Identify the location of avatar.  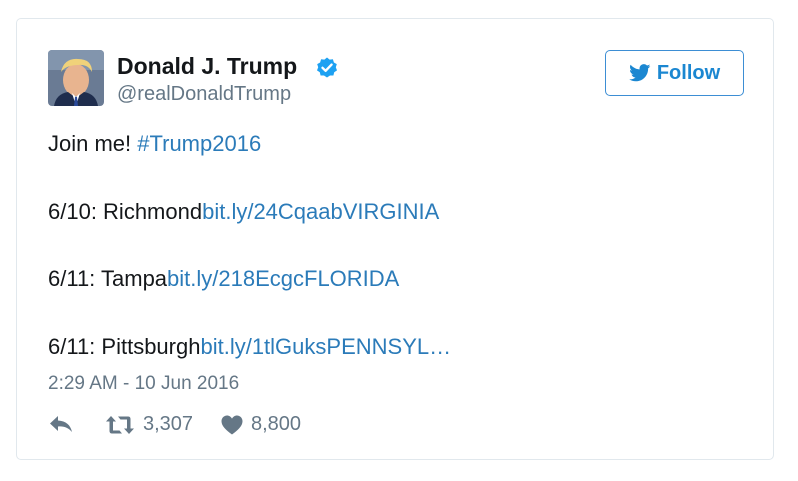
(76, 78).